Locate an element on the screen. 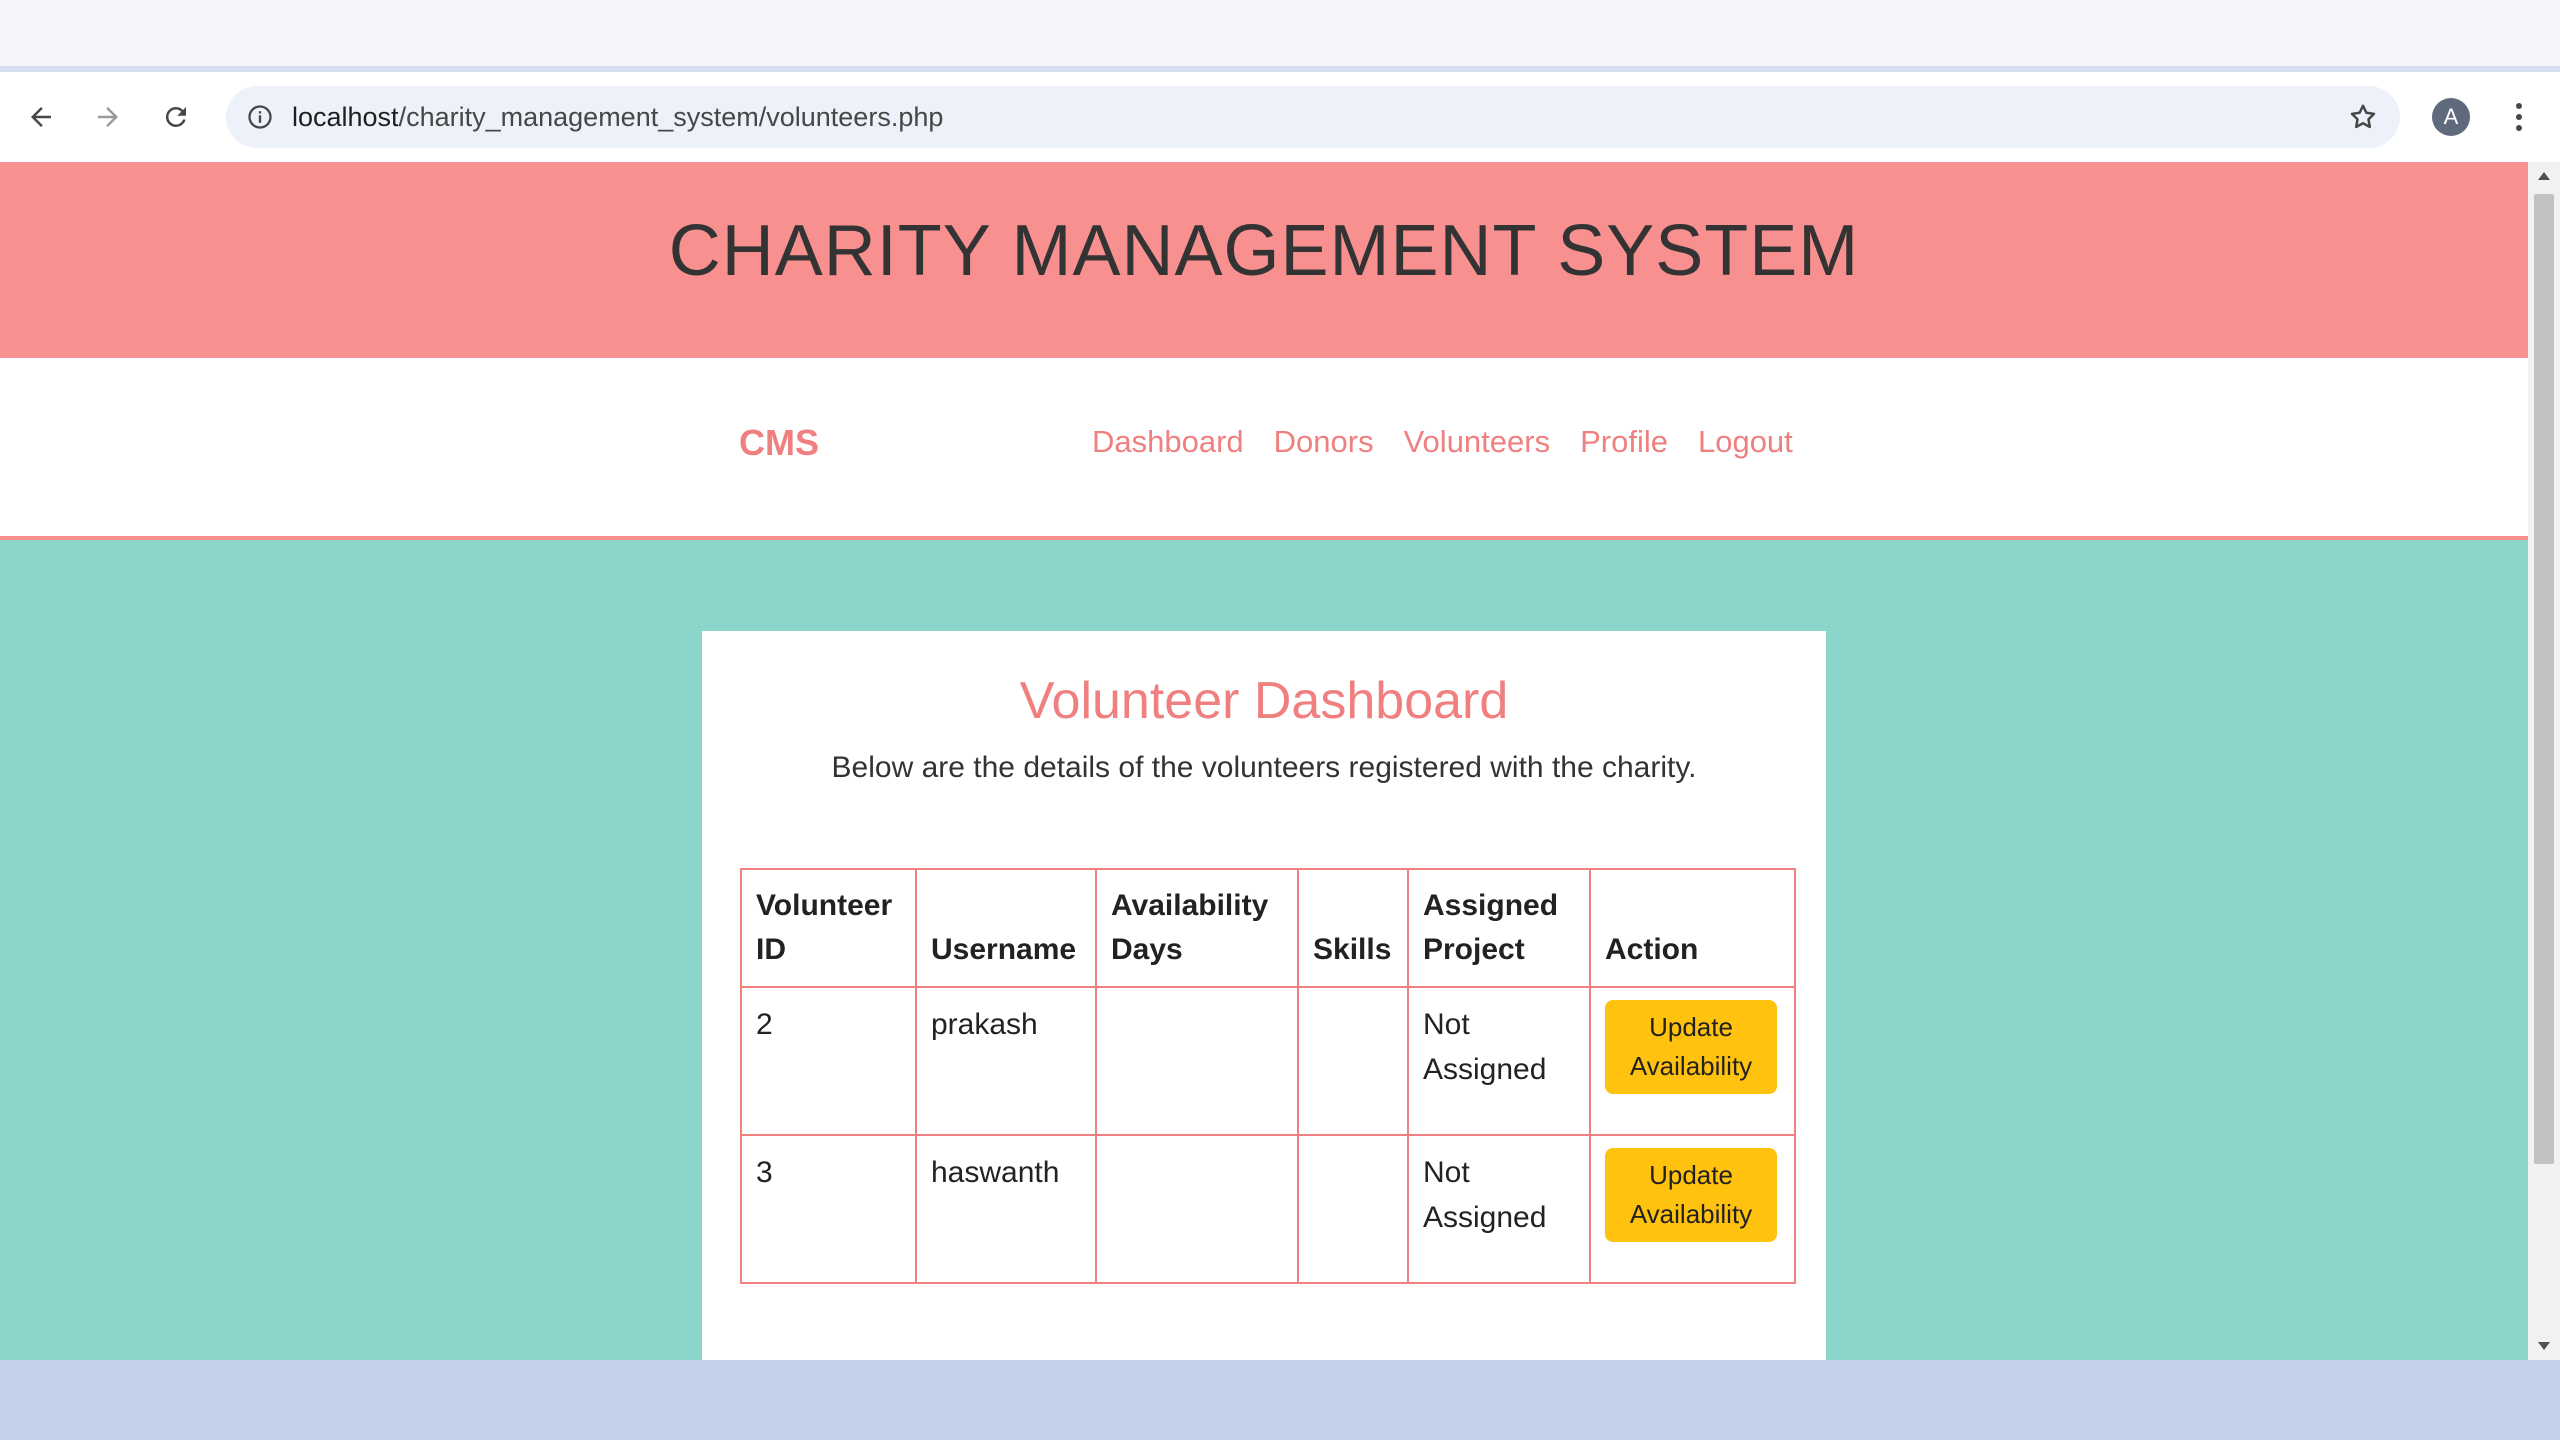 The image size is (2560, 1440). col-volunteer-id: Volunteer ID is located at coordinates (828, 928).